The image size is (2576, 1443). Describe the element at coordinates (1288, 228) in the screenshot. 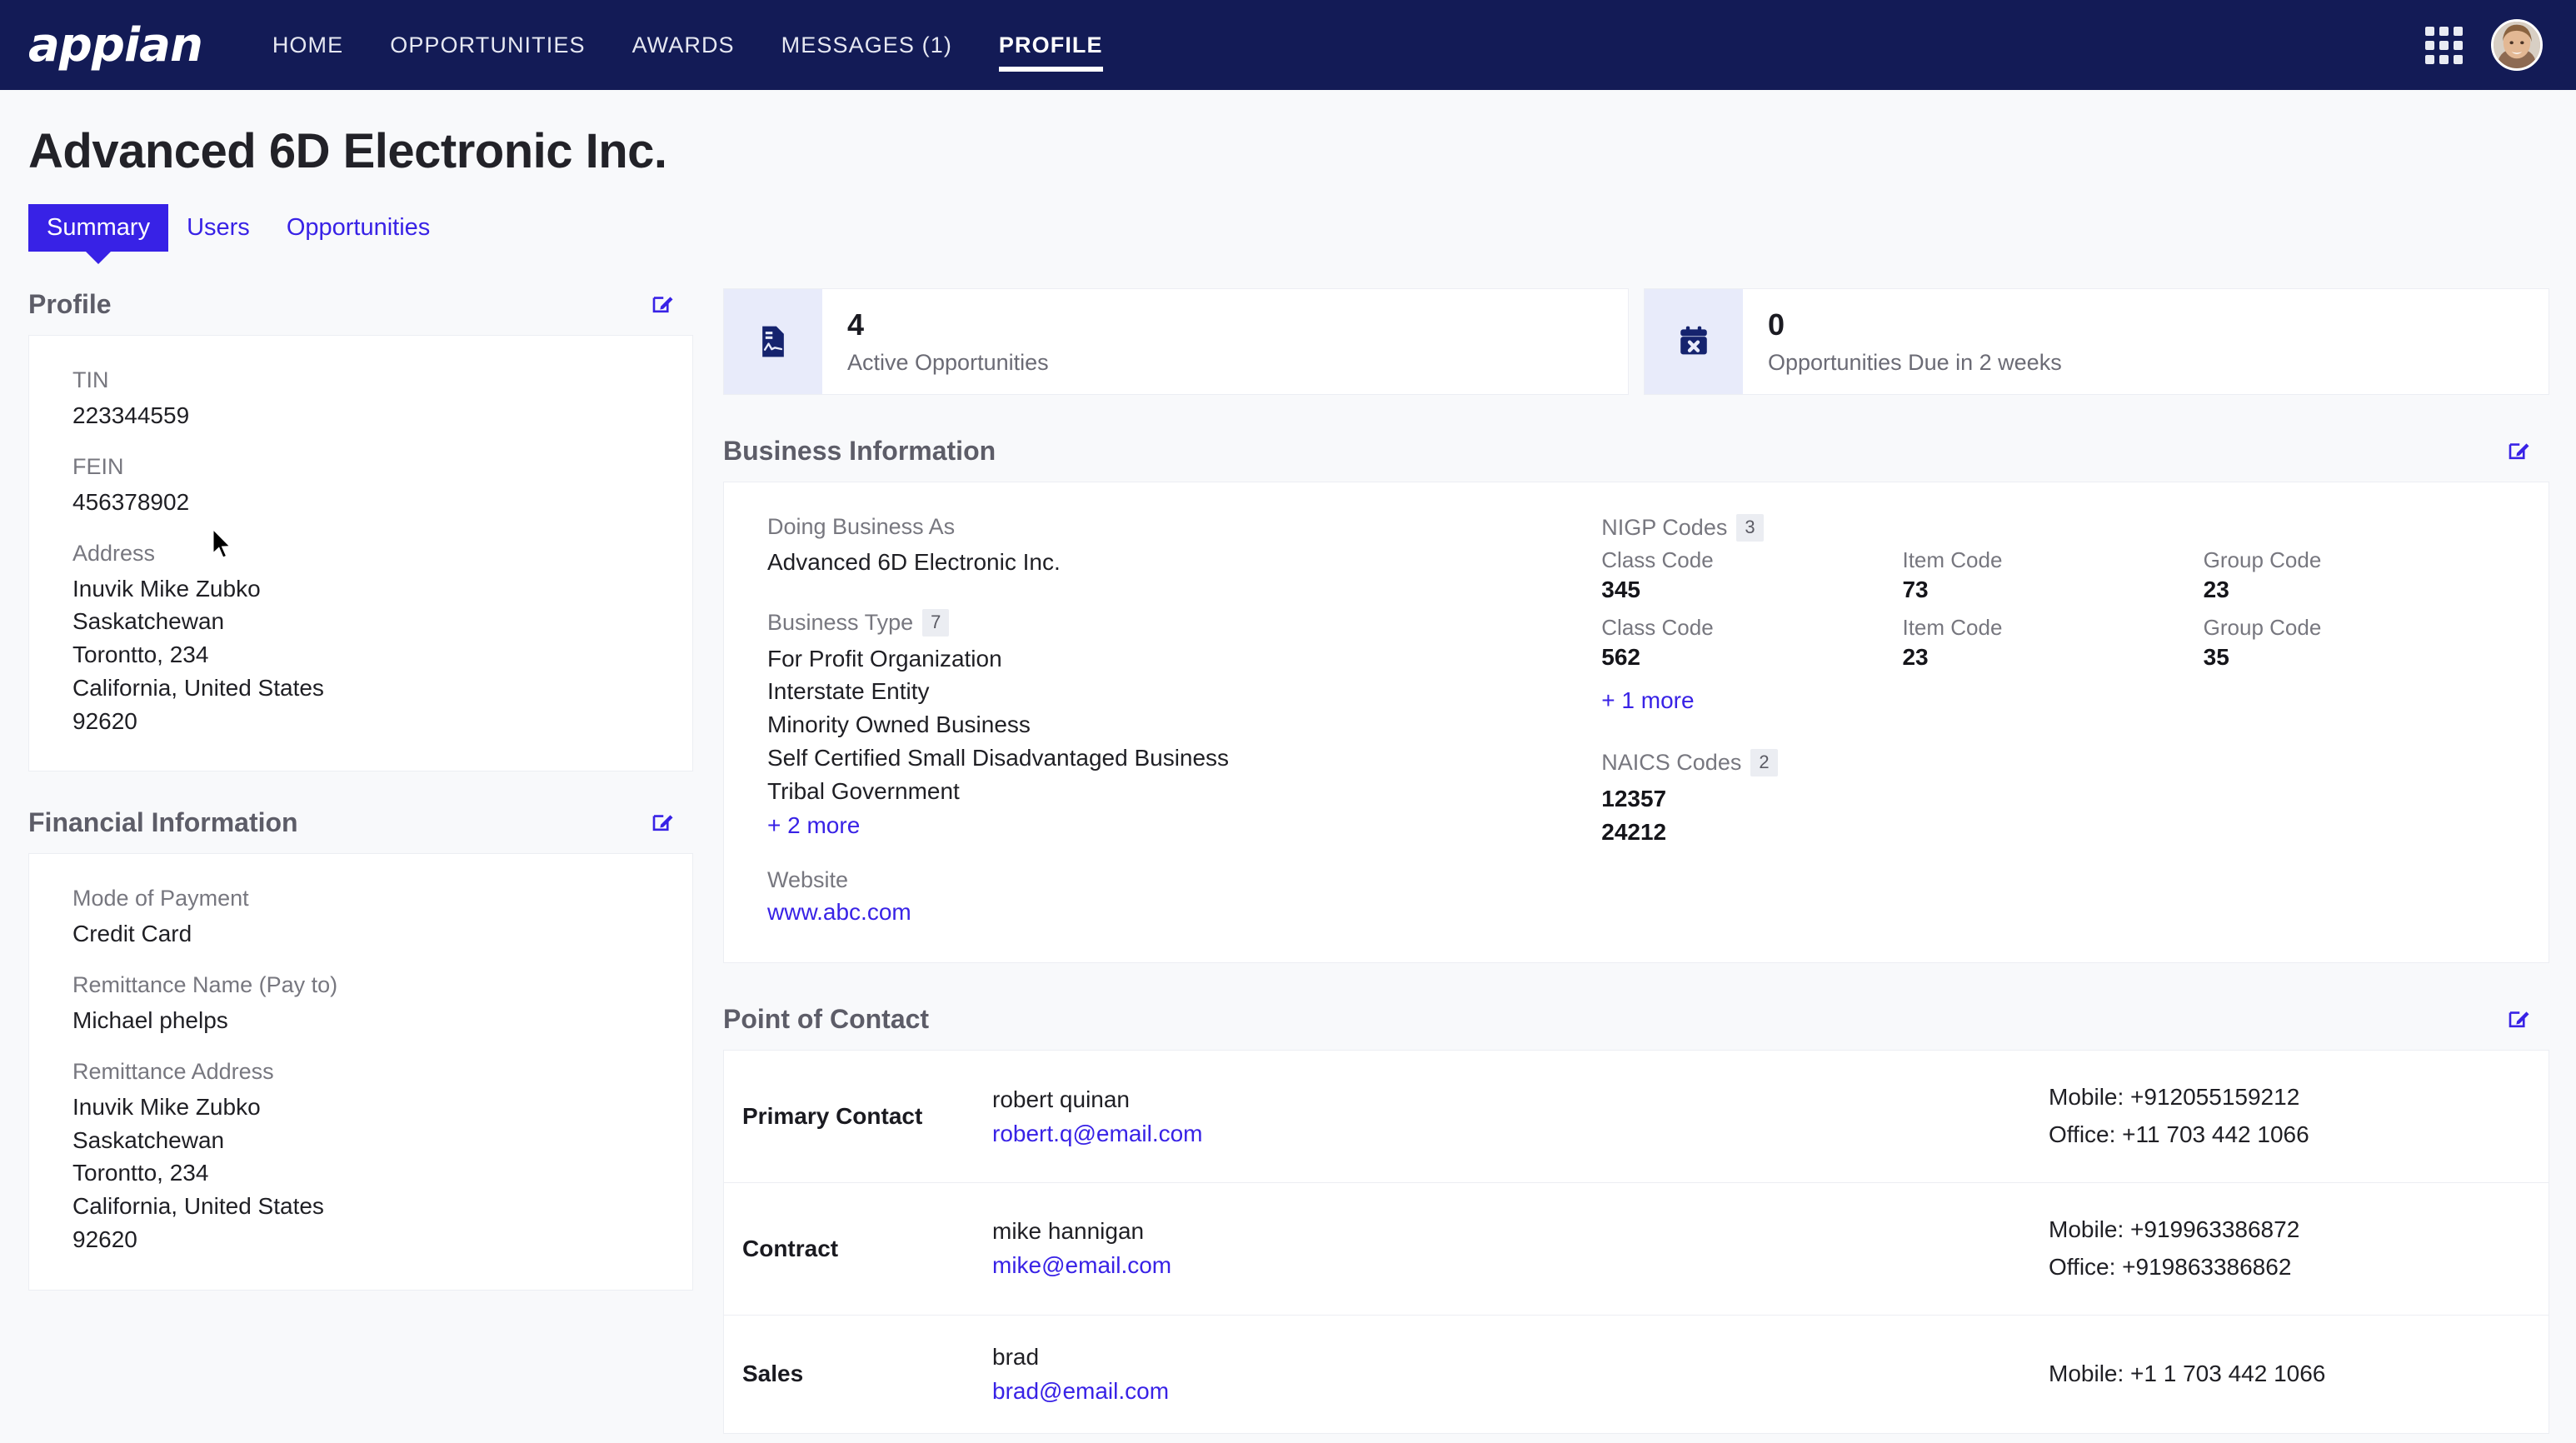

I see `tab-bar: Summary Users Opportunities` at that location.